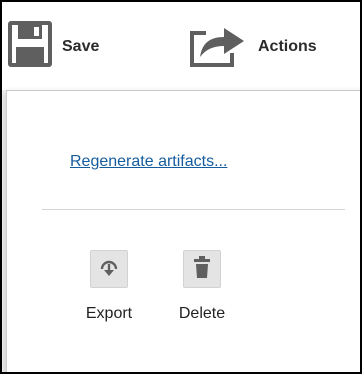  I want to click on export-label: Export, so click(109, 313).